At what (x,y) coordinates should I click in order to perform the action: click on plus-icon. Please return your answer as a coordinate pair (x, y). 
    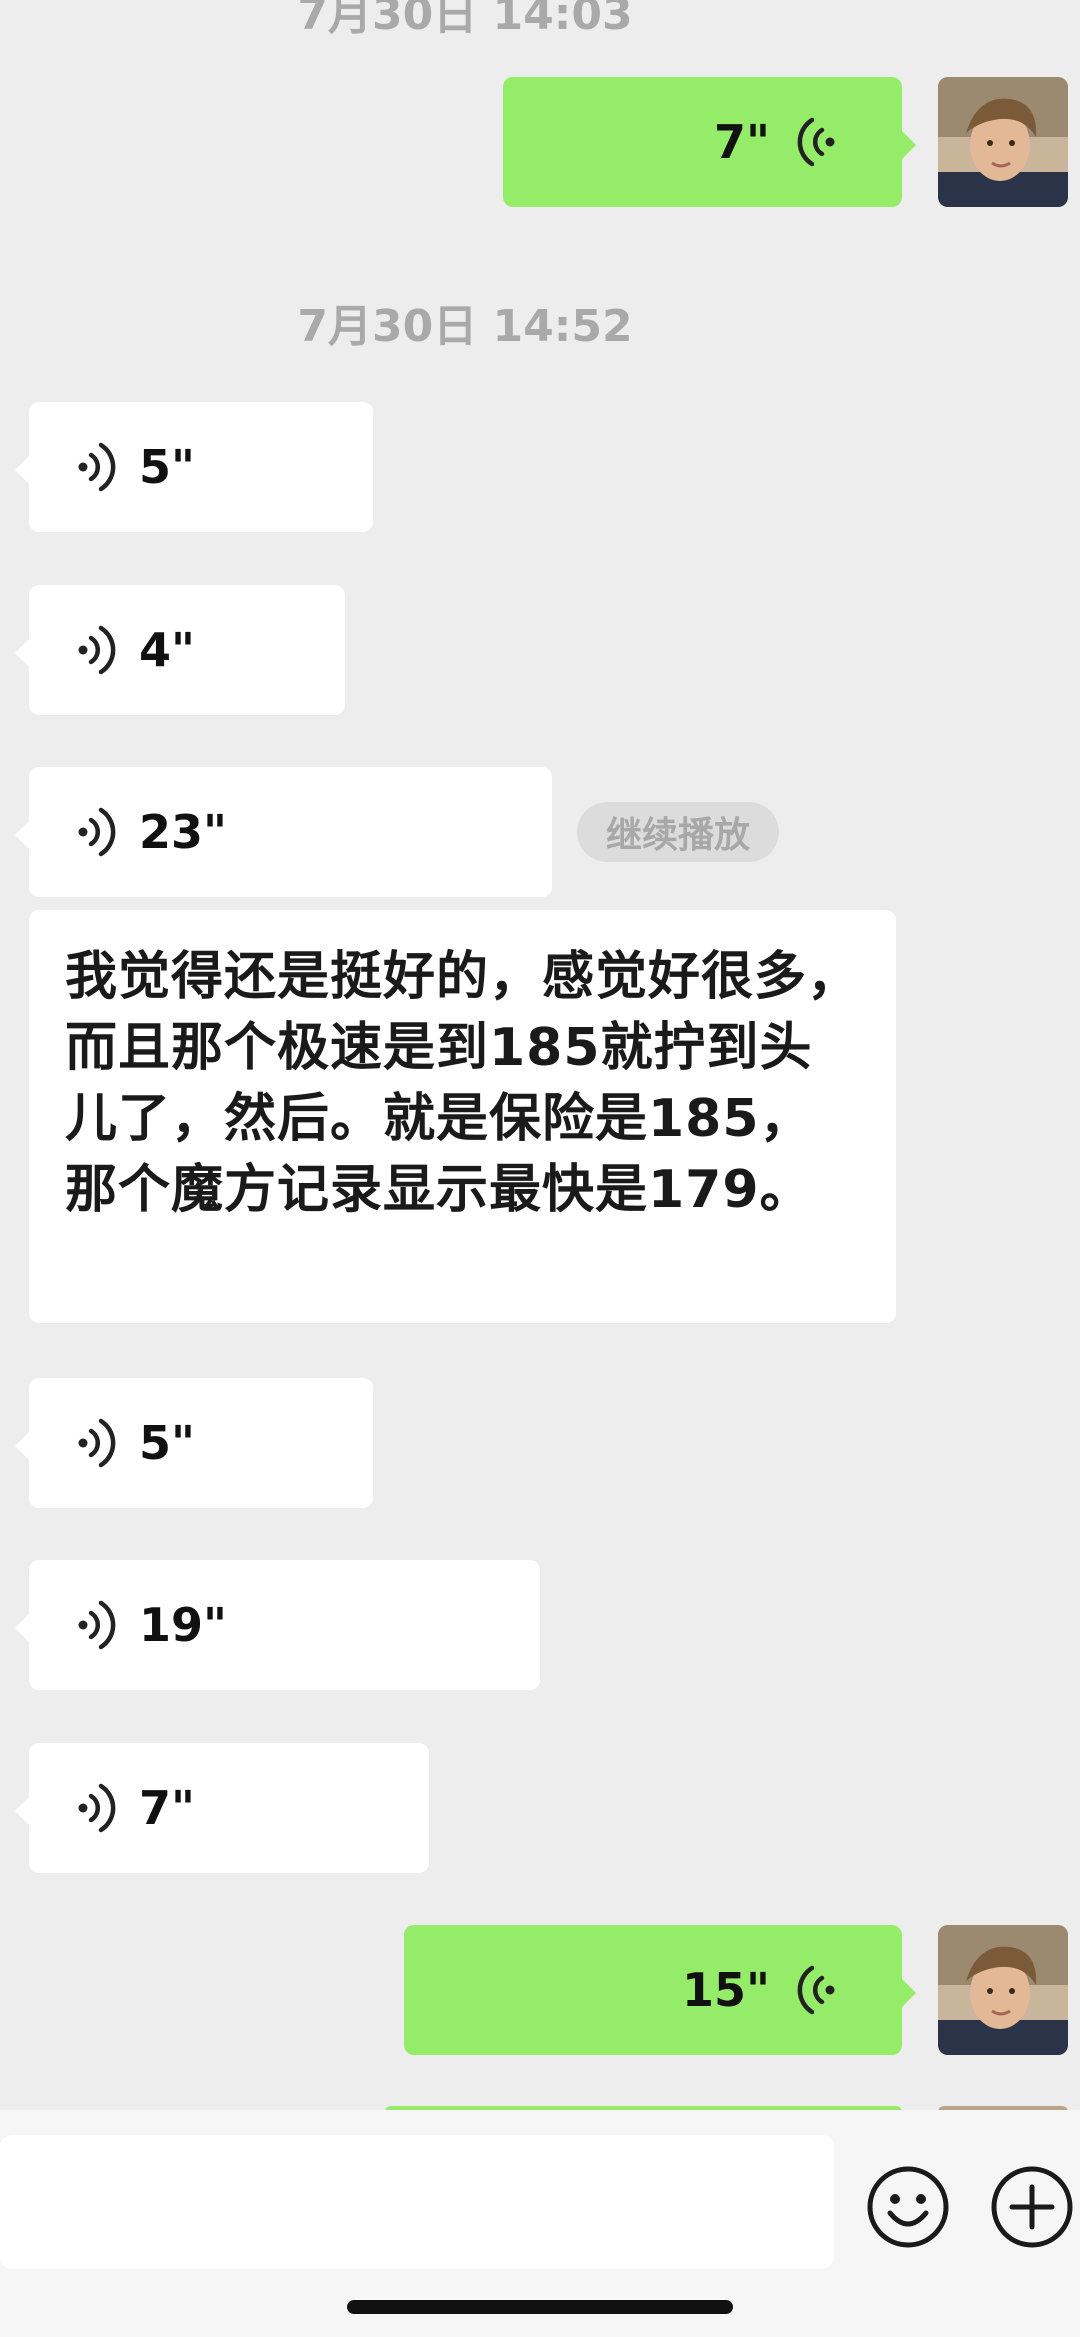
    Looking at the image, I should click on (1032, 2207).